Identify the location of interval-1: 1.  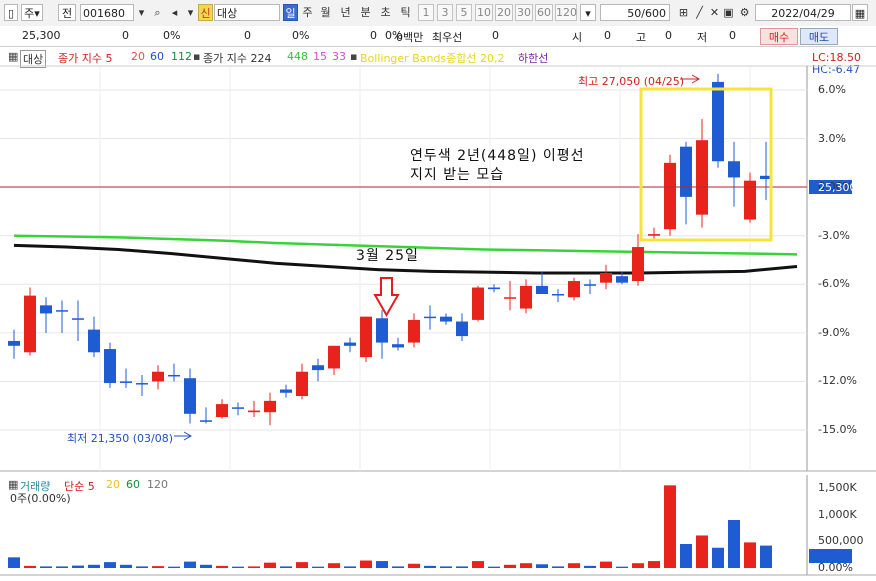
(426, 12).